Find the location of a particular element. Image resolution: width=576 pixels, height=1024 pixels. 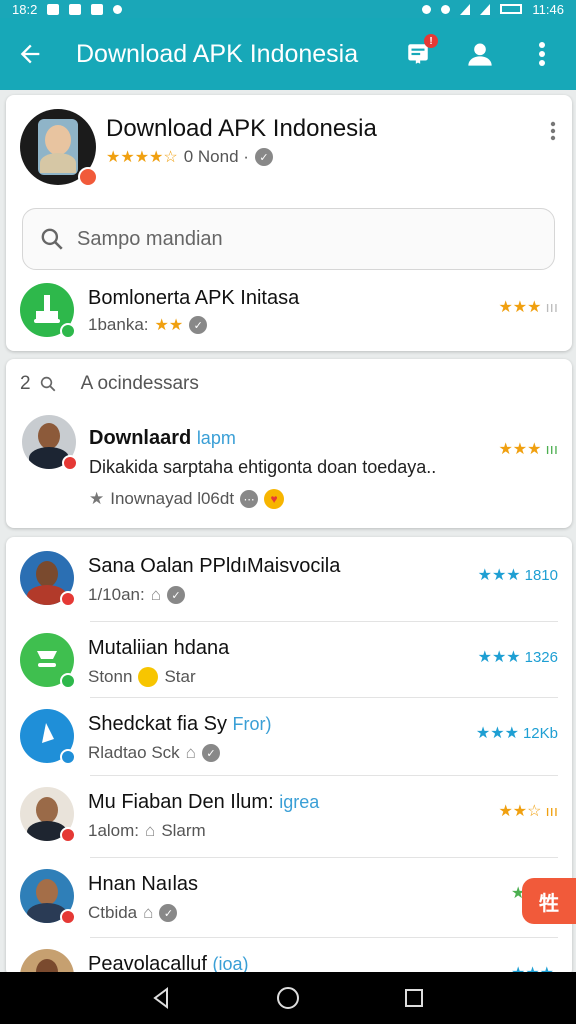

item-tag: lapm is located at coordinates (216, 438).